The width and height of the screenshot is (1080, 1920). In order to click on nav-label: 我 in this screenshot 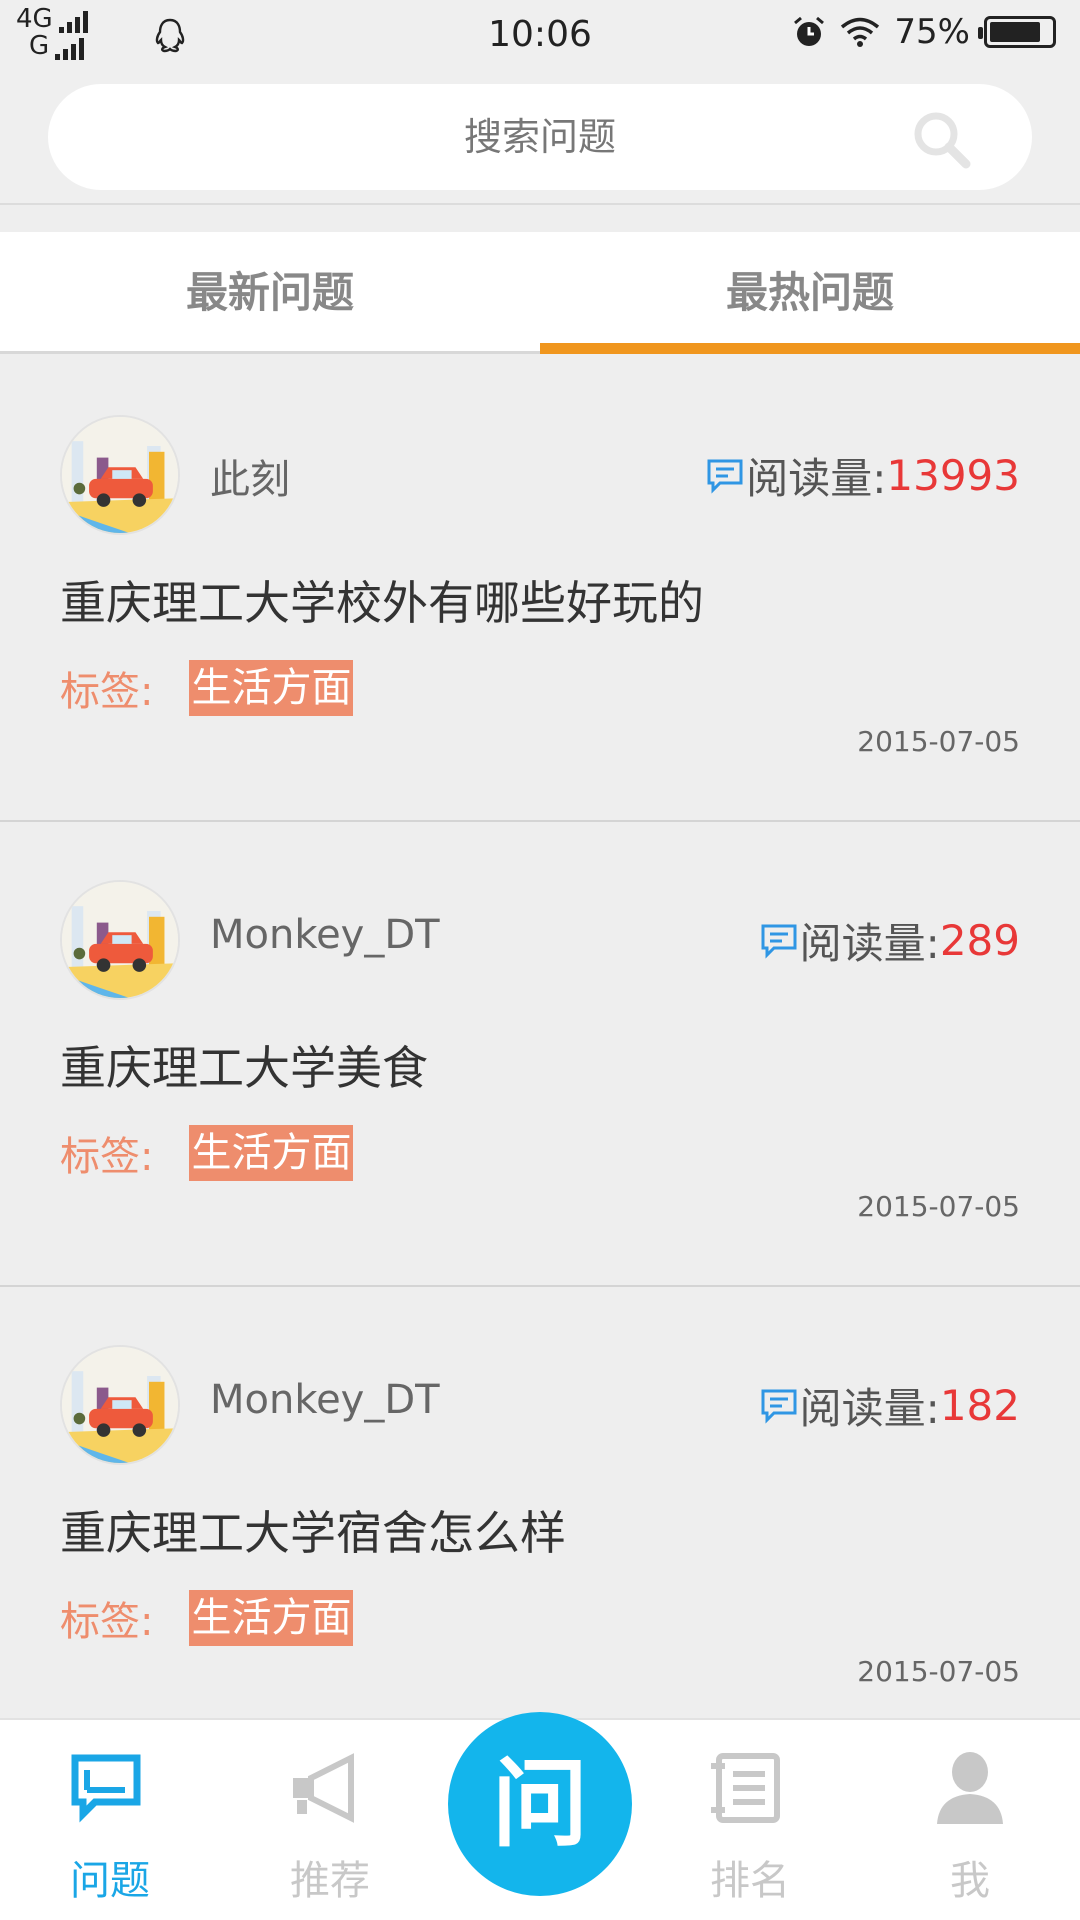, I will do `click(970, 1881)`.